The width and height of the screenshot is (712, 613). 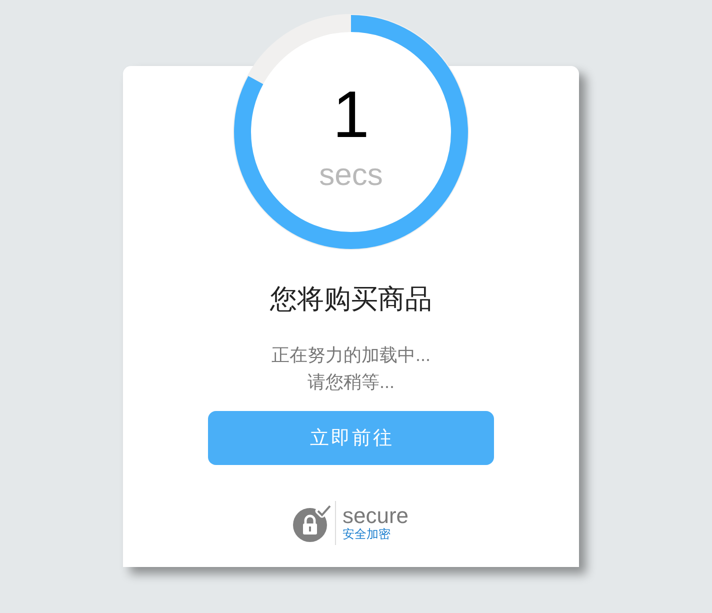 What do you see at coordinates (366, 534) in the screenshot?
I see `secure-sublabel: 安全加密` at bounding box center [366, 534].